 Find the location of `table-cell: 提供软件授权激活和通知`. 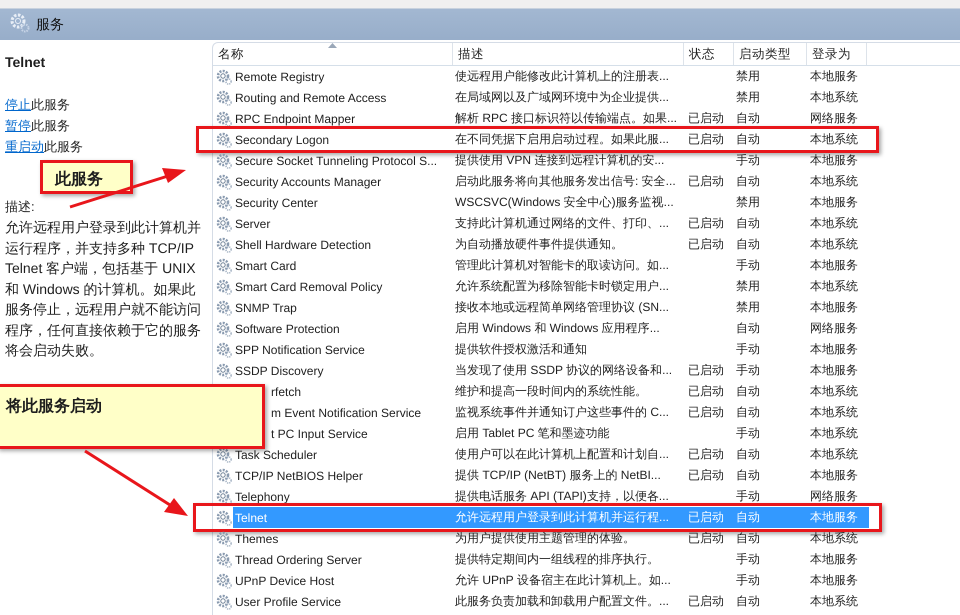

table-cell: 提供软件授权激活和通知 is located at coordinates (521, 349).